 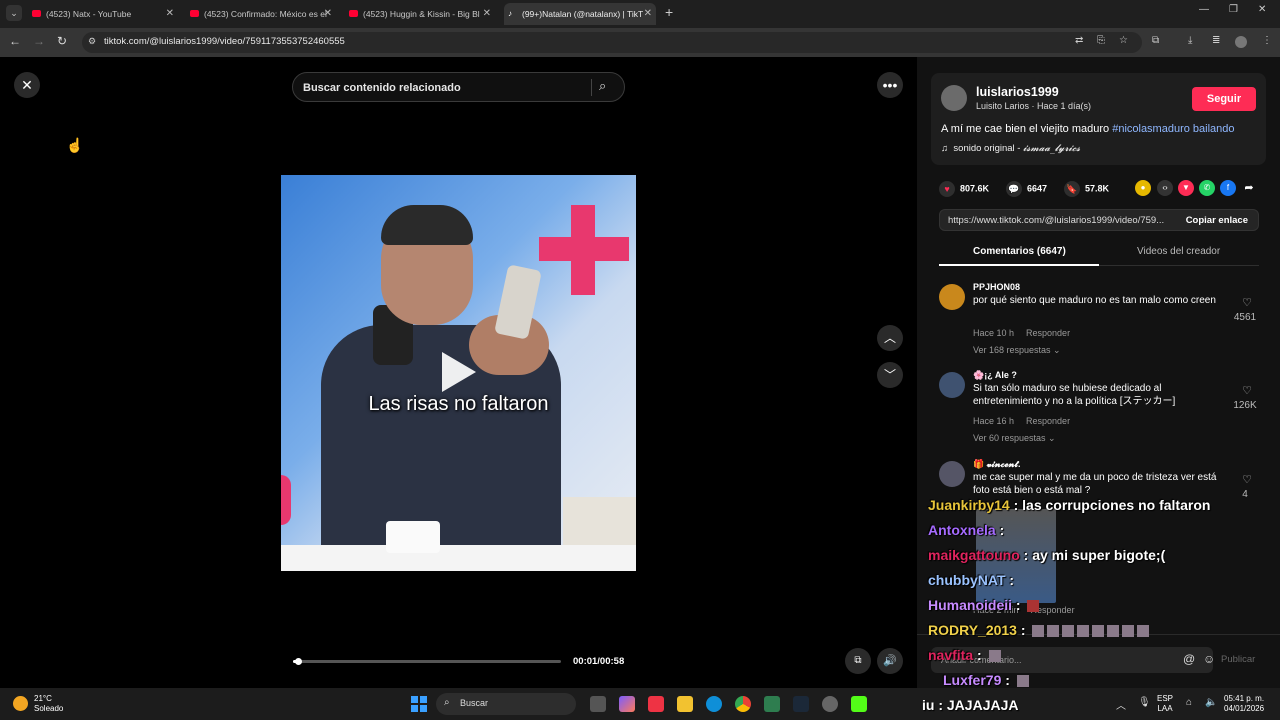 I want to click on minimize-icon: —, so click(x=1204, y=9).